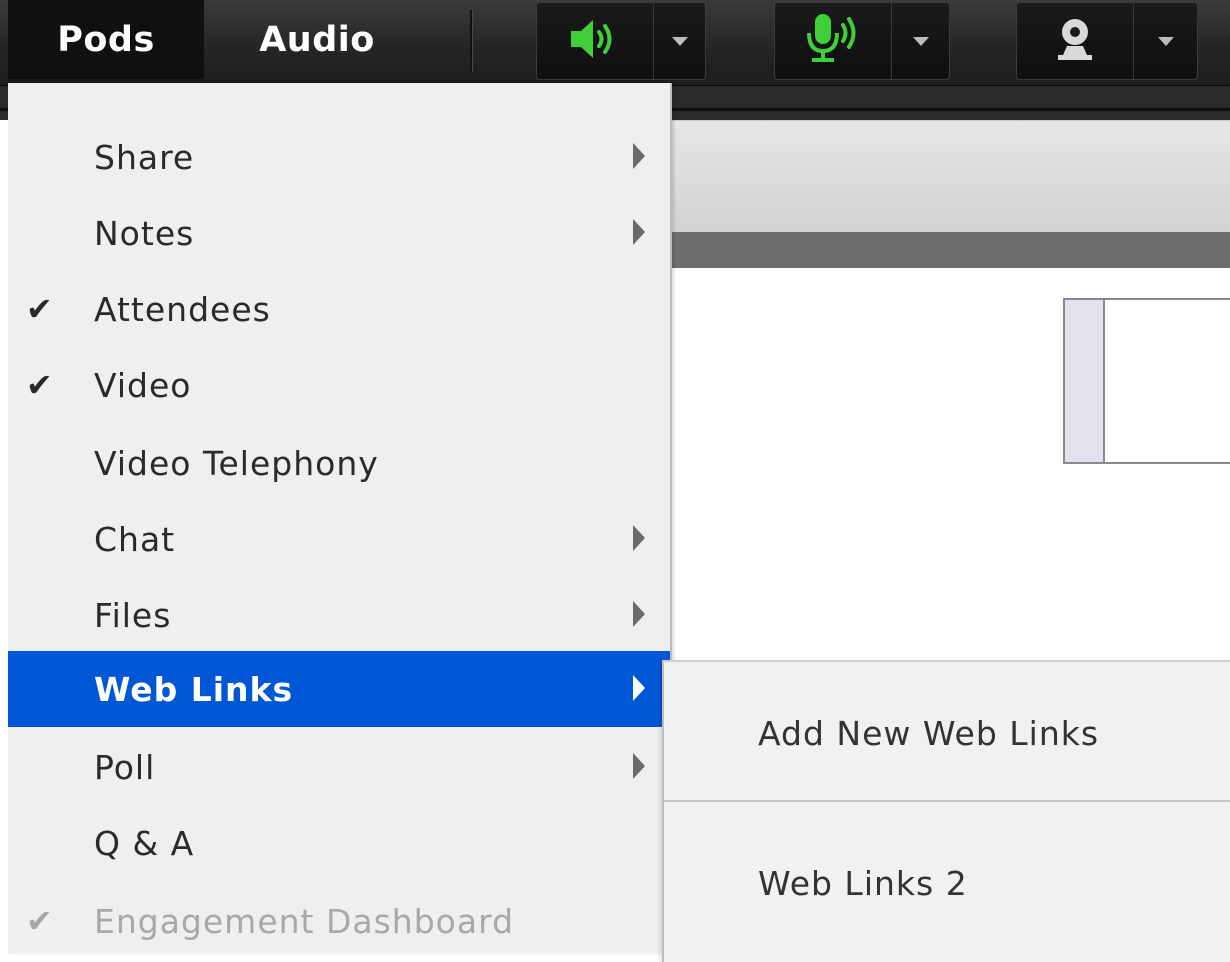  What do you see at coordinates (144, 157) in the screenshot?
I see `menu-item-label: Share` at bounding box center [144, 157].